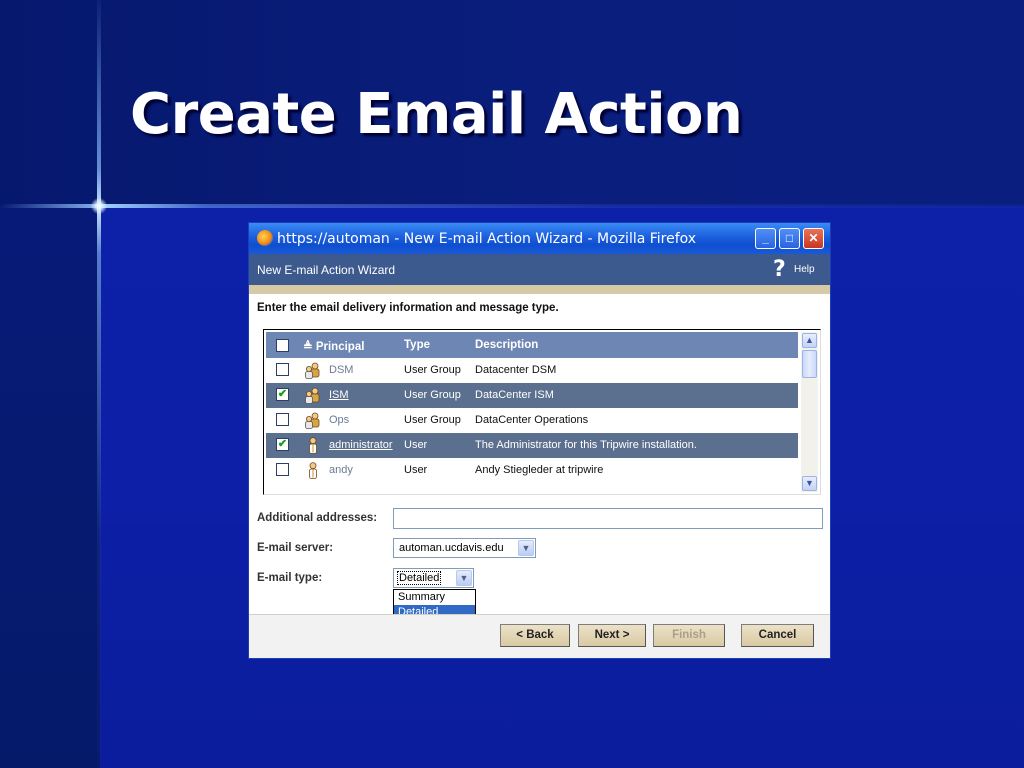 The image size is (1024, 768). Describe the element at coordinates (512, 206) in the screenshot. I see `decorative-horizontal-line` at that location.